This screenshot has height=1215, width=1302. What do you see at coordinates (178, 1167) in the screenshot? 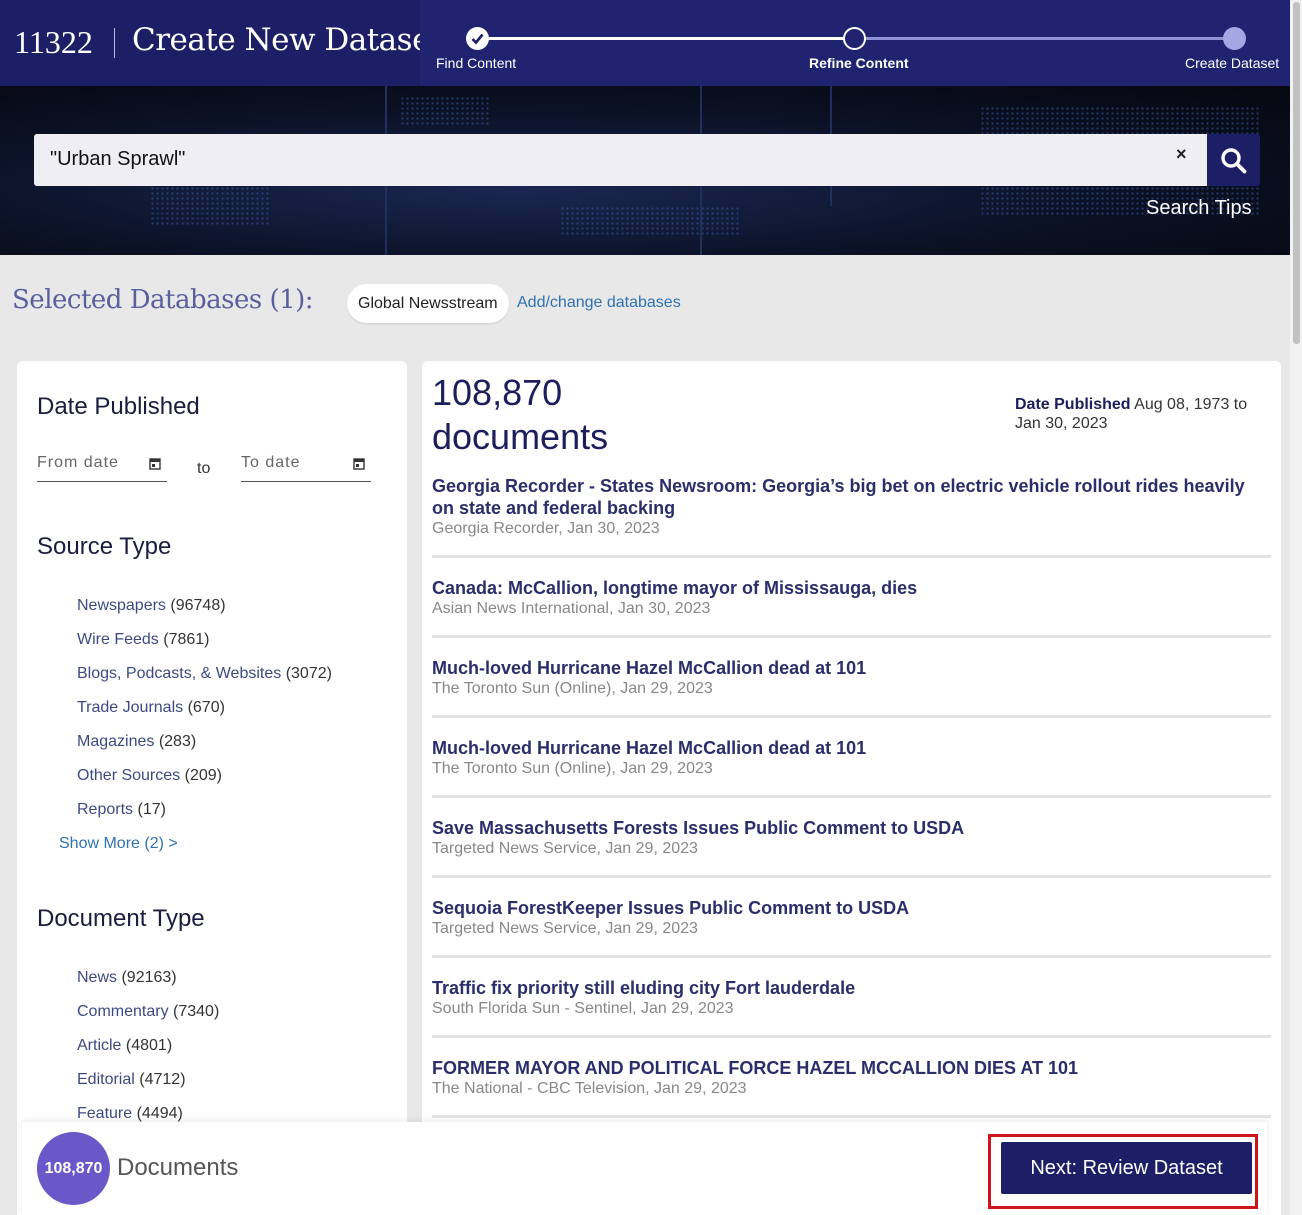
I see `document-count-label: Documents` at bounding box center [178, 1167].